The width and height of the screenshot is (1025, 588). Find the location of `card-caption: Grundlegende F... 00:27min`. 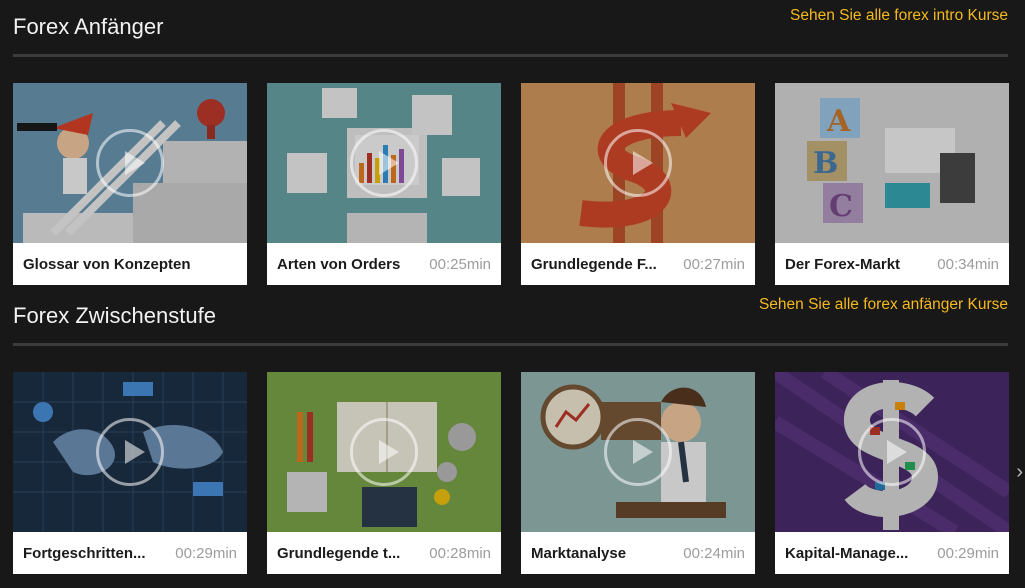

card-caption: Grundlegende F... 00:27min is located at coordinates (638, 264).